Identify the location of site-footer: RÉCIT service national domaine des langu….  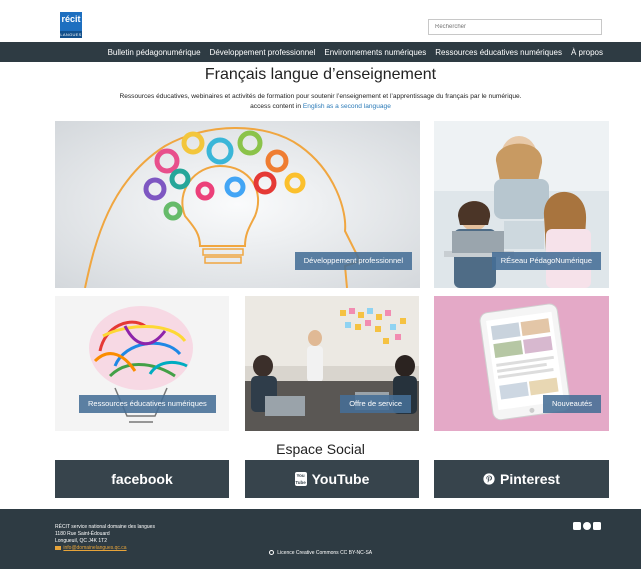
(320, 539).